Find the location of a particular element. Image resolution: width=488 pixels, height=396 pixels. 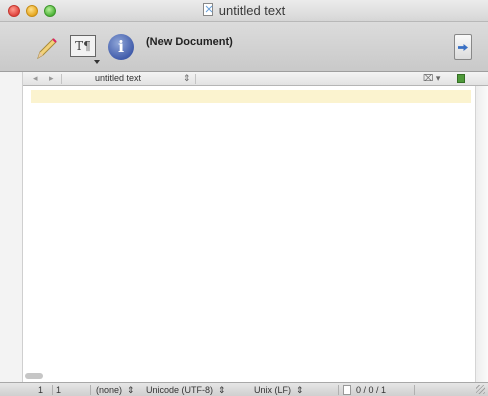

navigation-bar: ◂ ▸ untitled text ⇕ ⌧ ▾ is located at coordinates (255, 79).